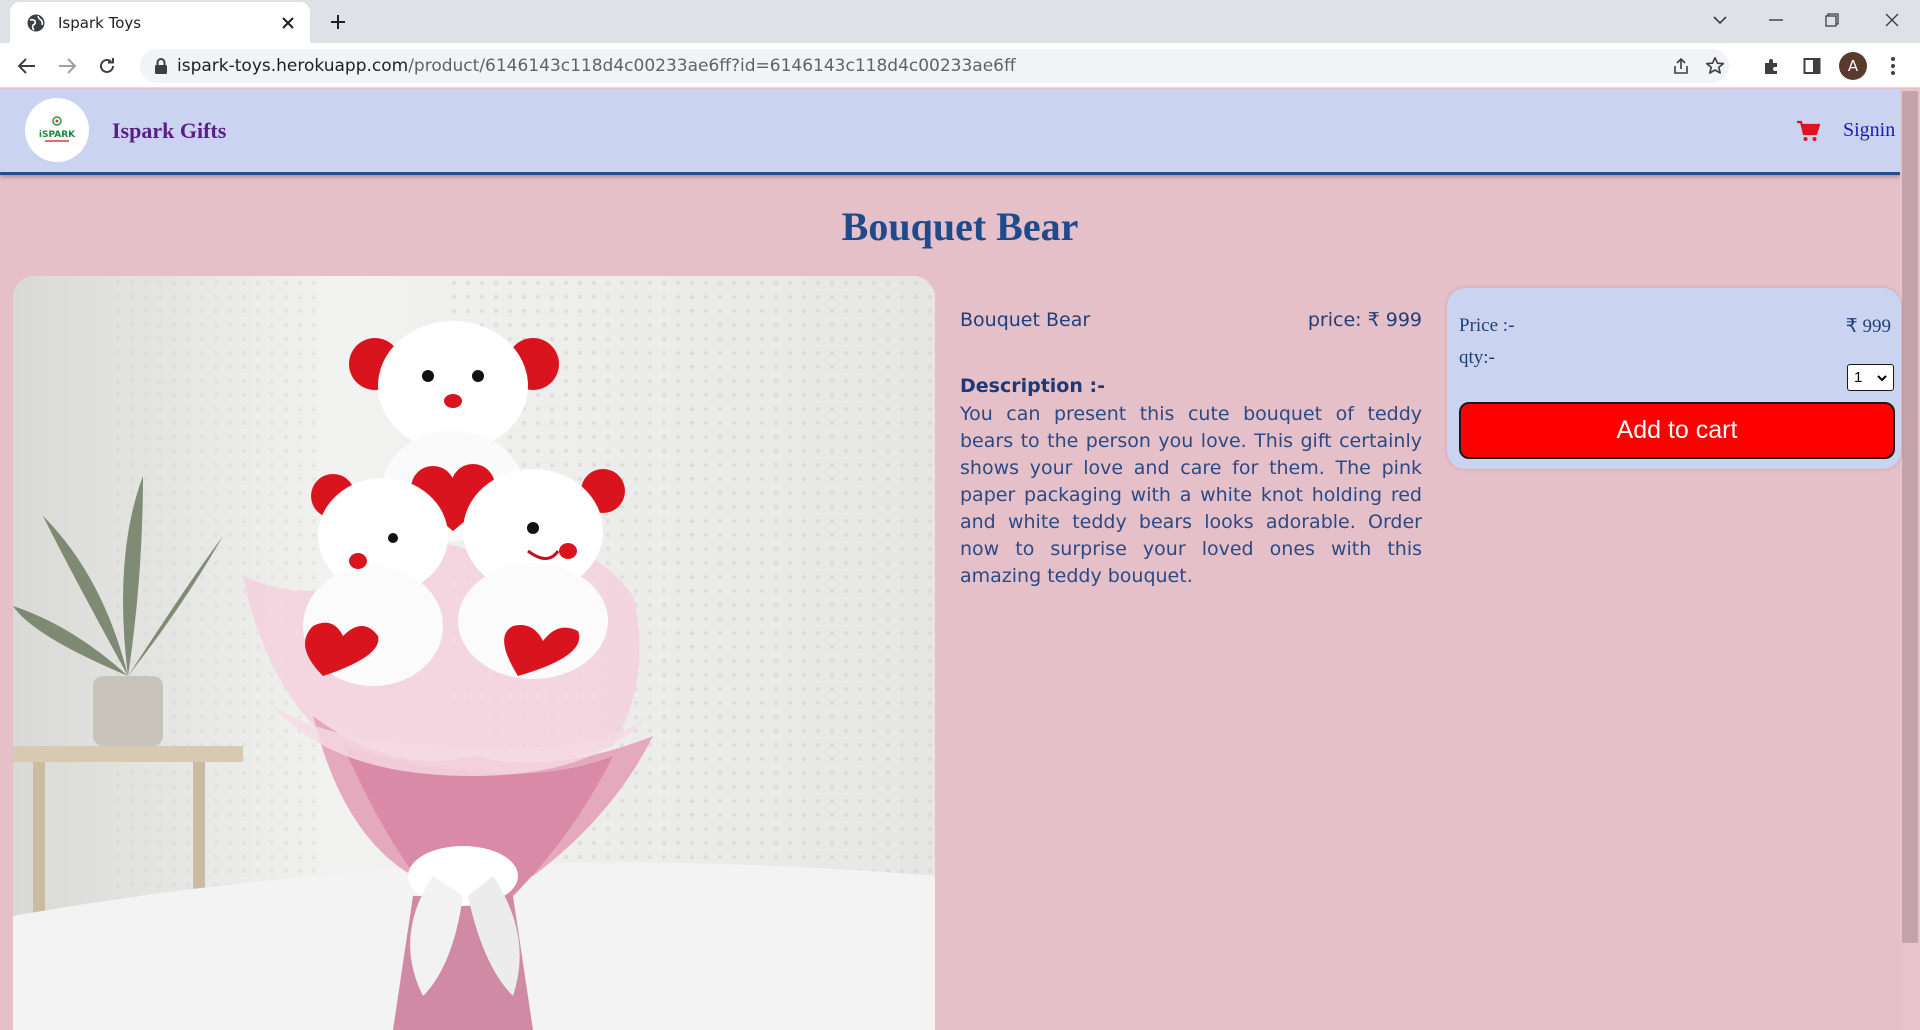 The image size is (1920, 1030). Describe the element at coordinates (1869, 130) in the screenshot. I see `signin-link: Signin` at that location.